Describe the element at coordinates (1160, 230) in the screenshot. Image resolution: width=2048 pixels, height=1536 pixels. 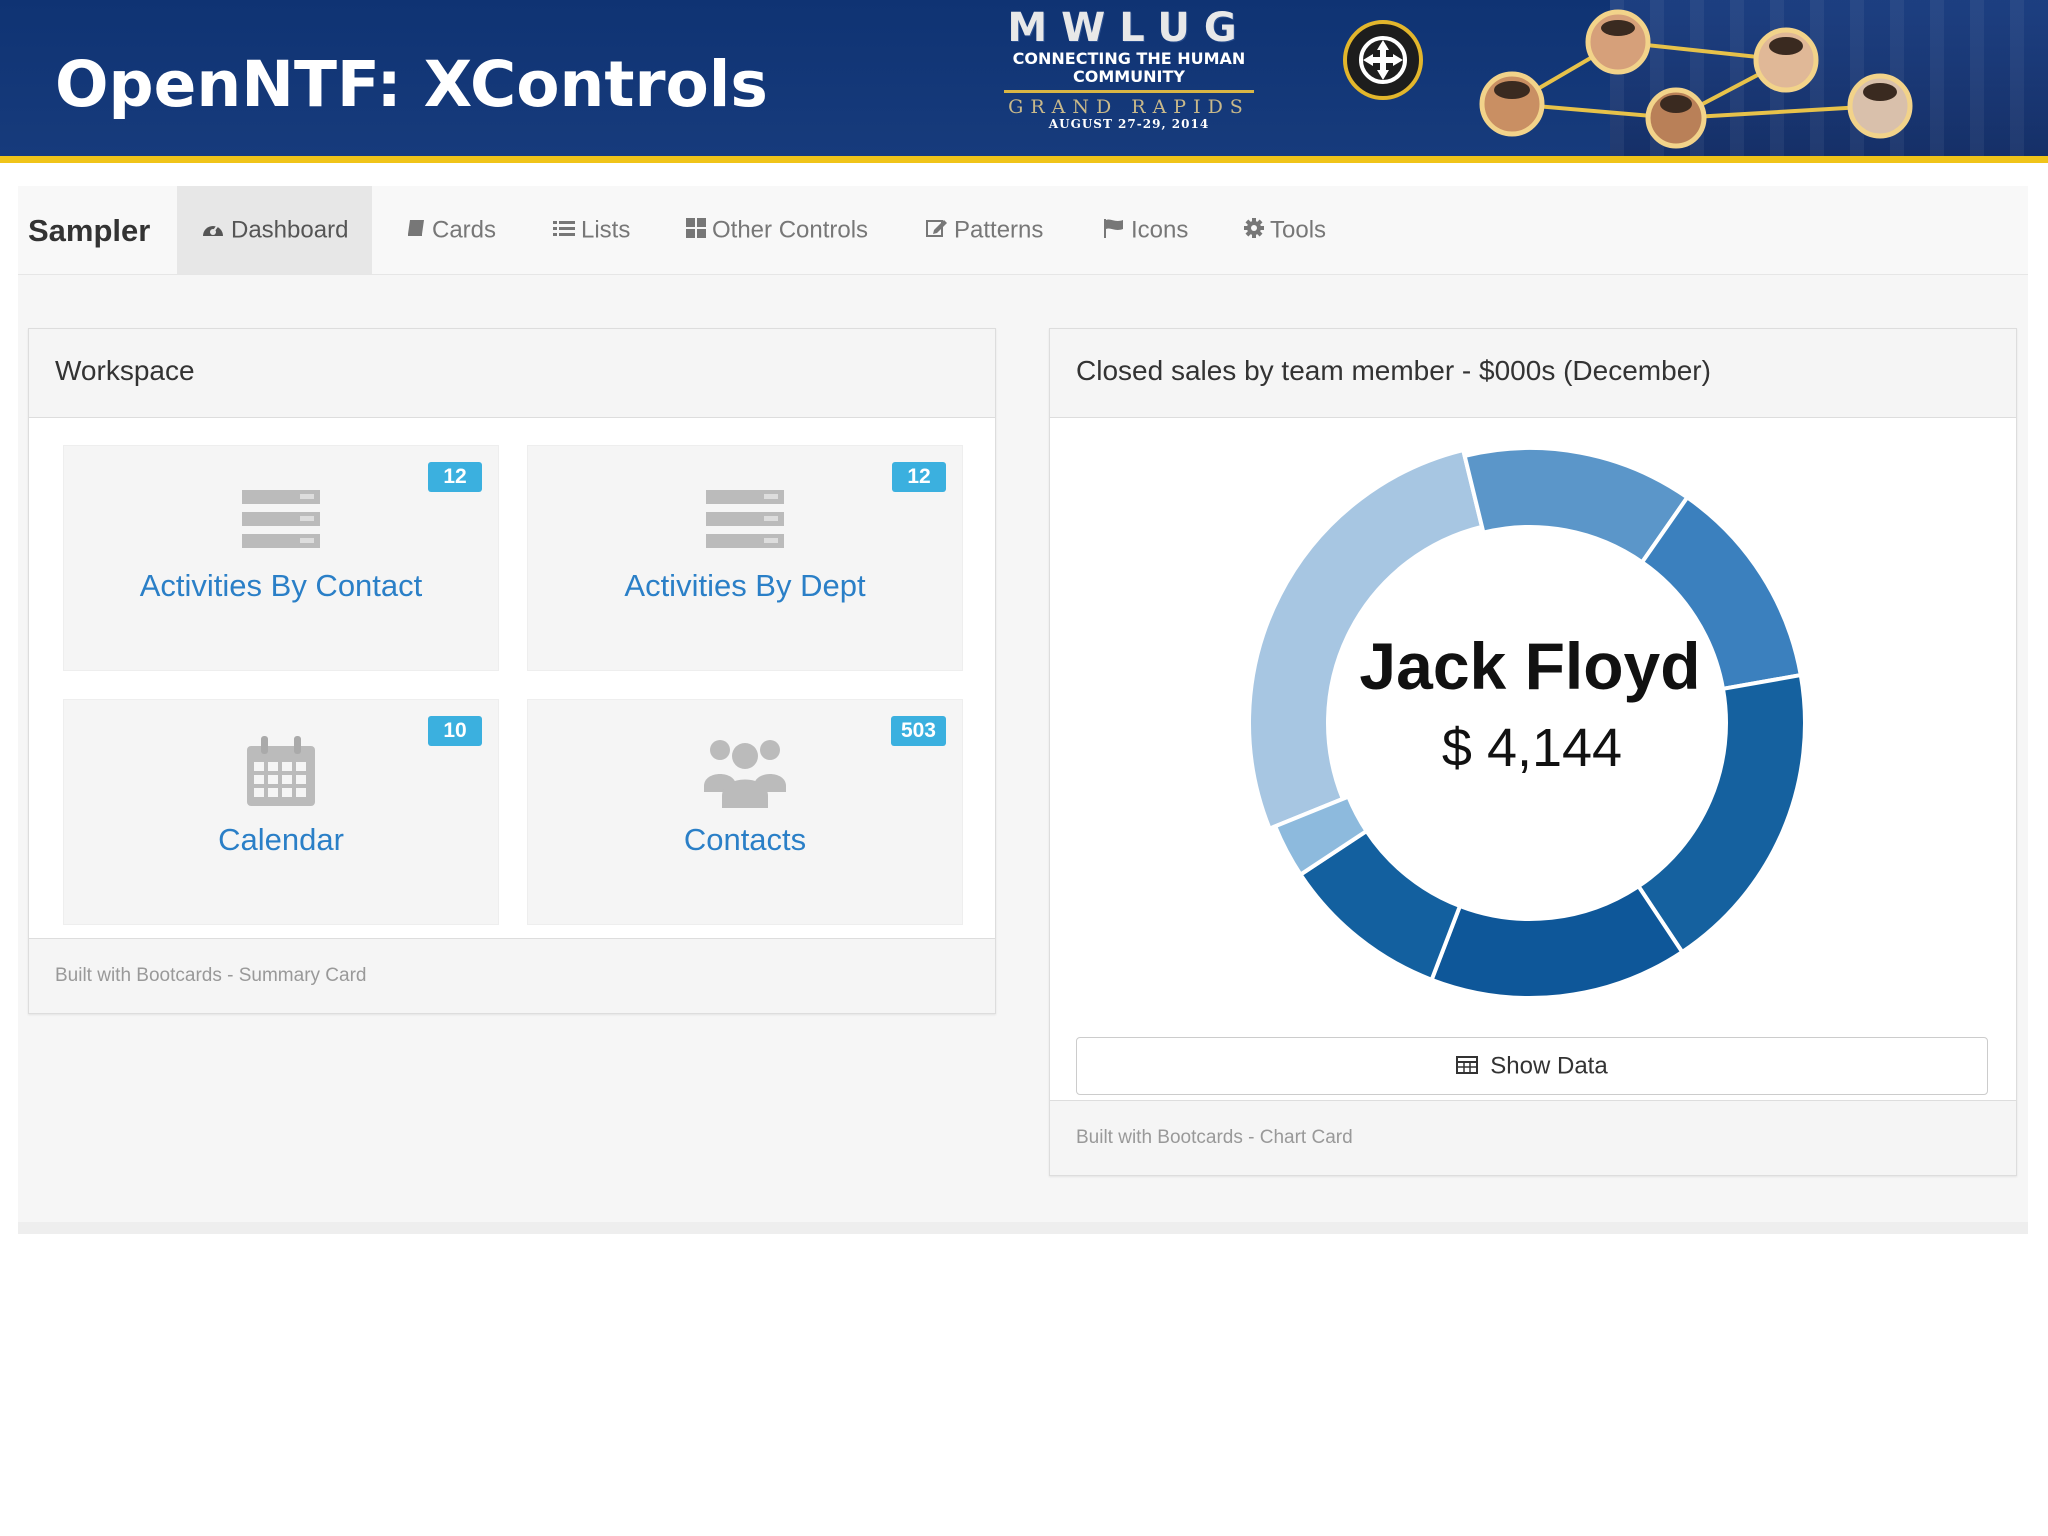
I see `nav-icons-label: Icons` at that location.